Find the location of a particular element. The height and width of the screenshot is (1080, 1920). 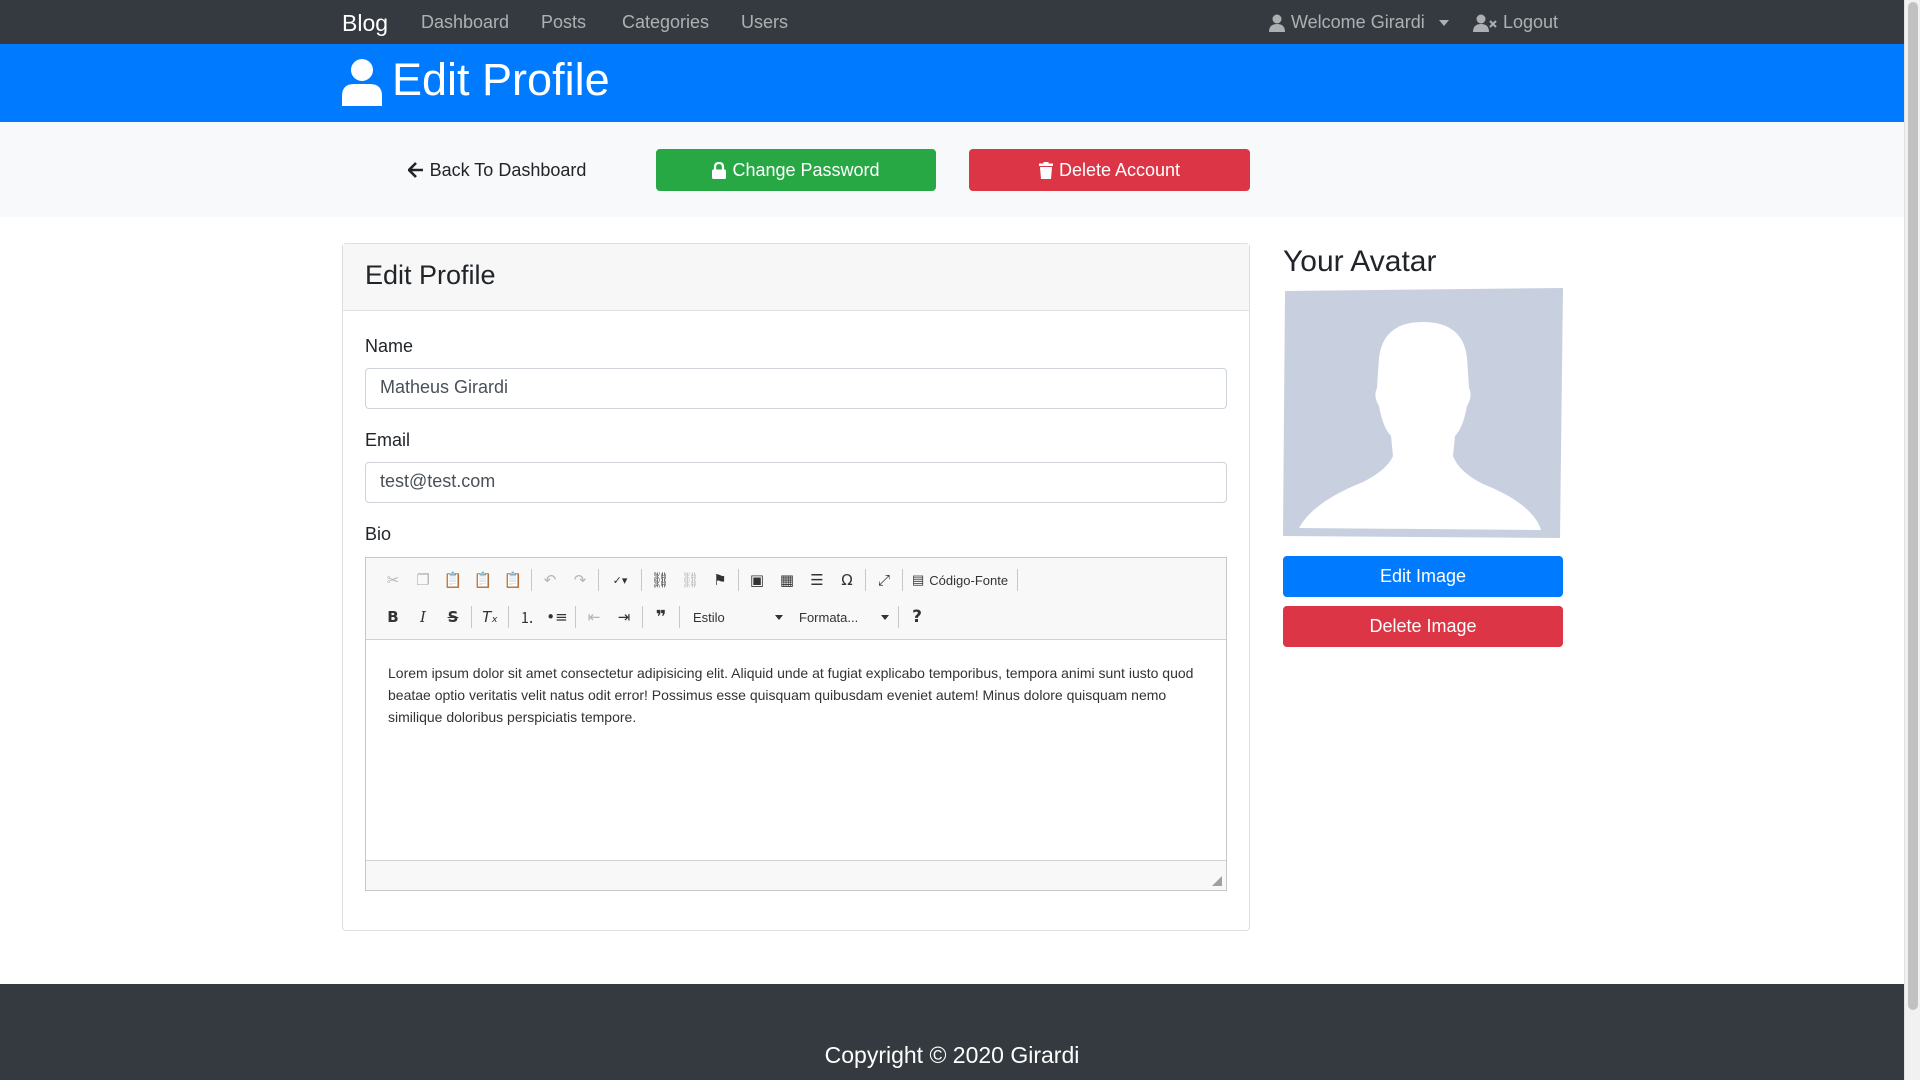

style-combo: Estilo is located at coordinates (736, 617).